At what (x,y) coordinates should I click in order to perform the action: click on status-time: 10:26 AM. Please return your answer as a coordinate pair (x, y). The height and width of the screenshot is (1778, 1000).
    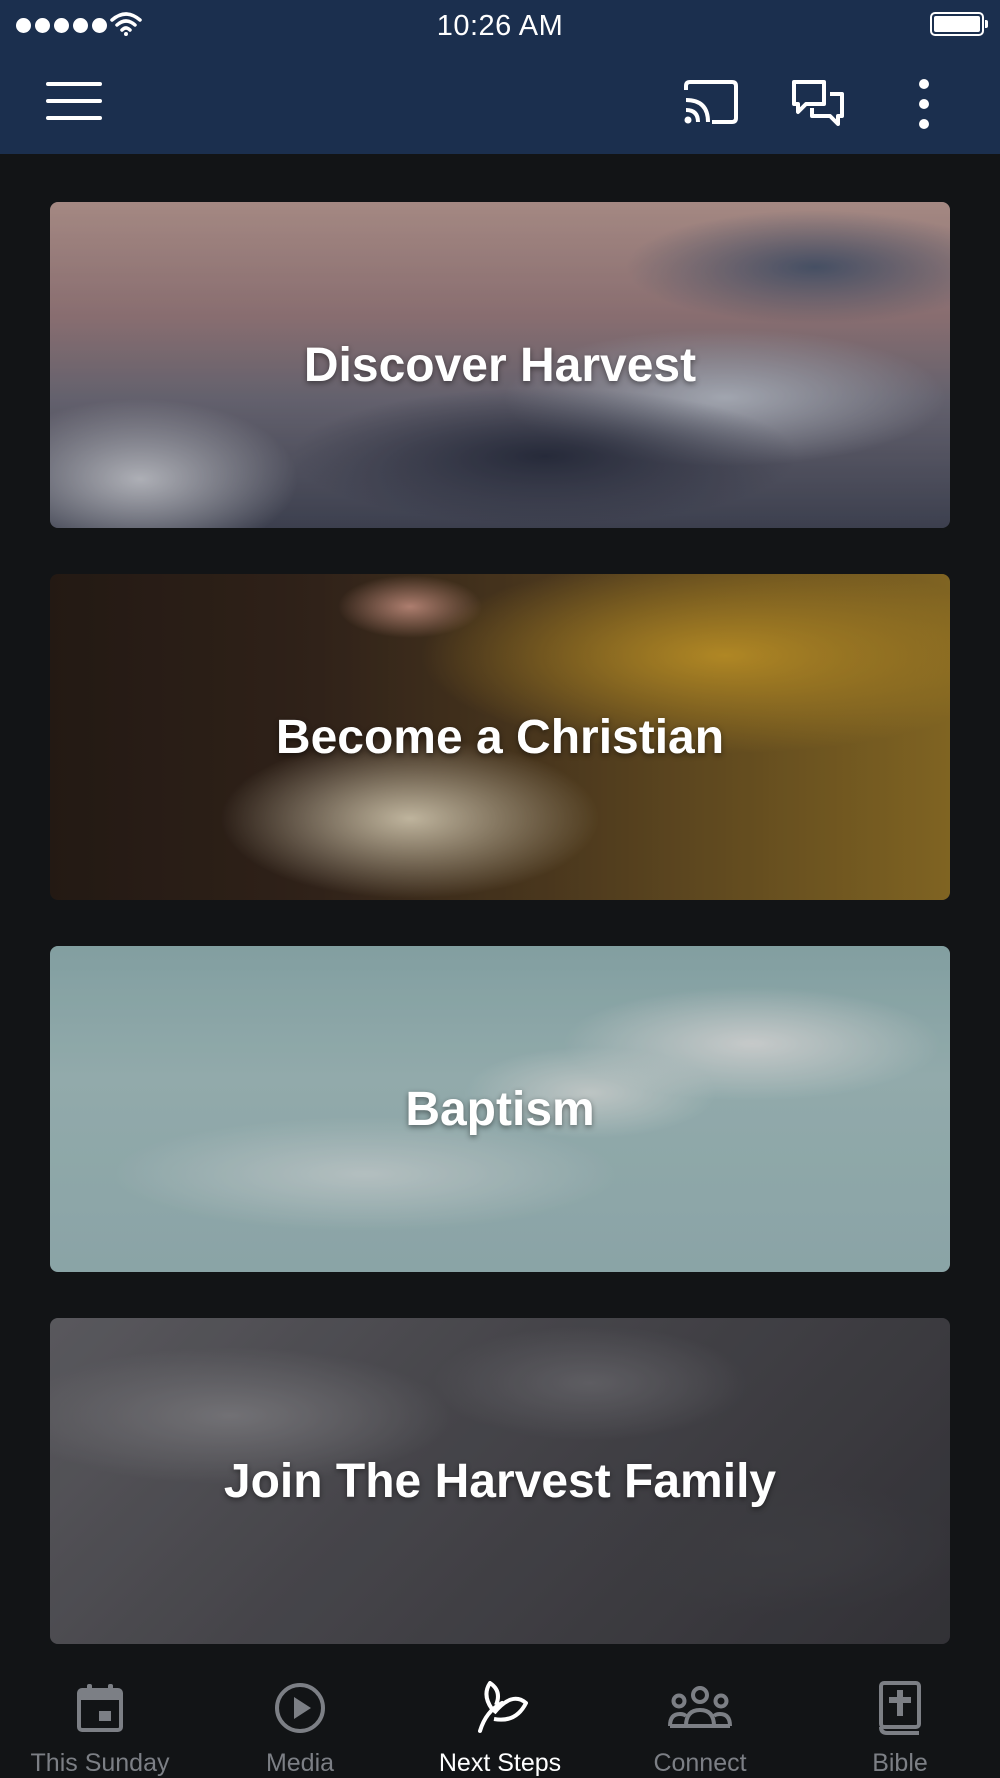
    Looking at the image, I should click on (500, 26).